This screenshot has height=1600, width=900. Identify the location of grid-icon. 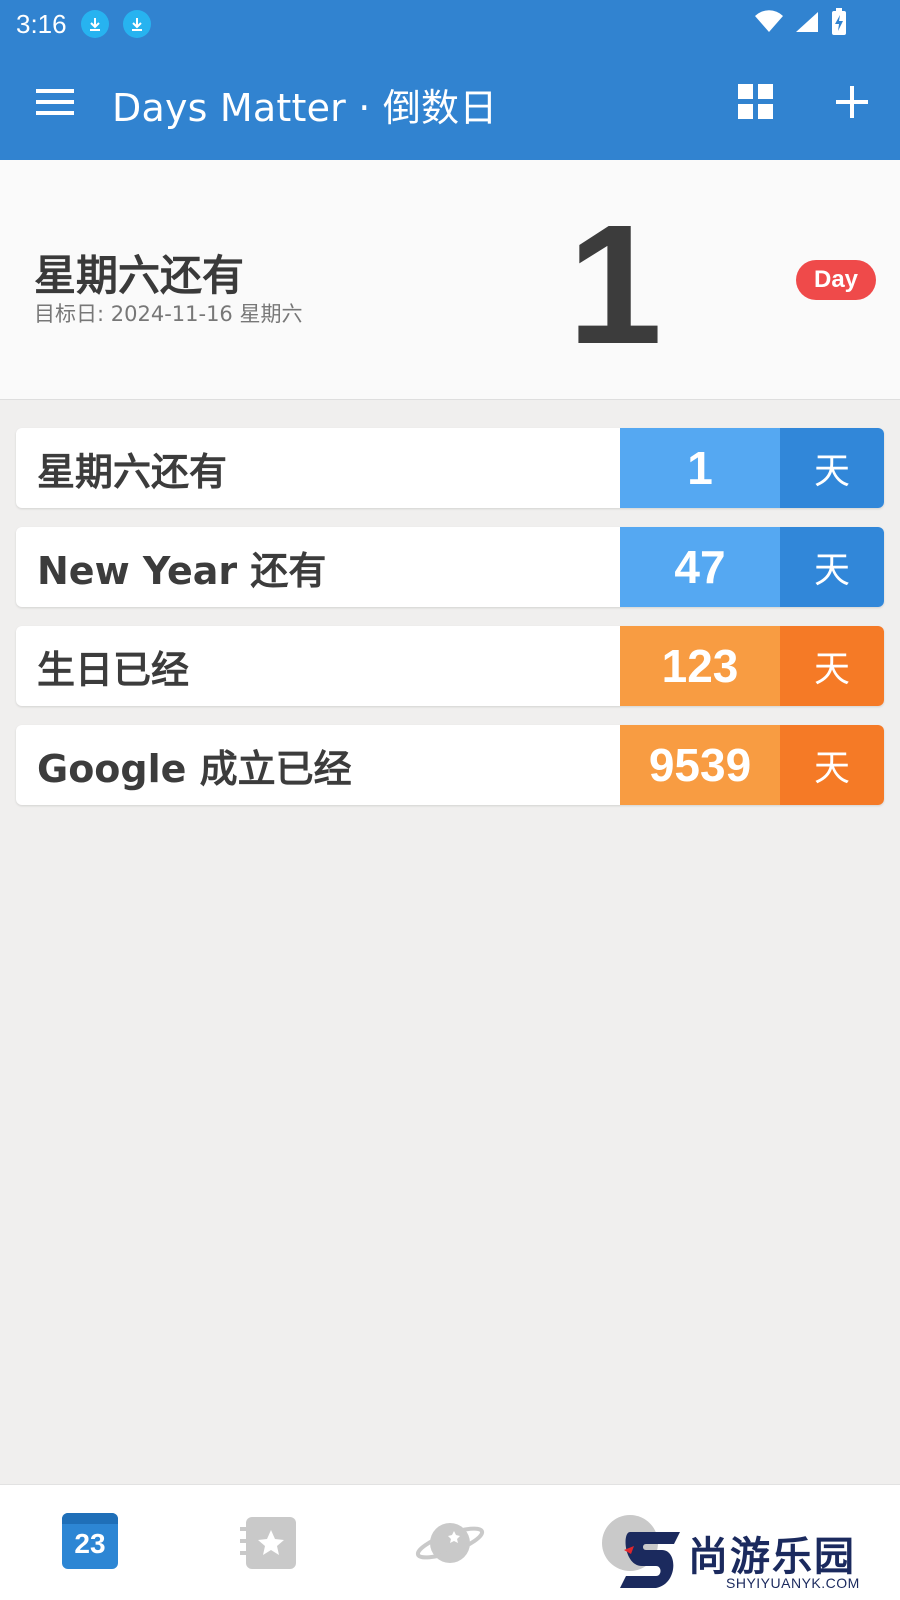
(756, 104).